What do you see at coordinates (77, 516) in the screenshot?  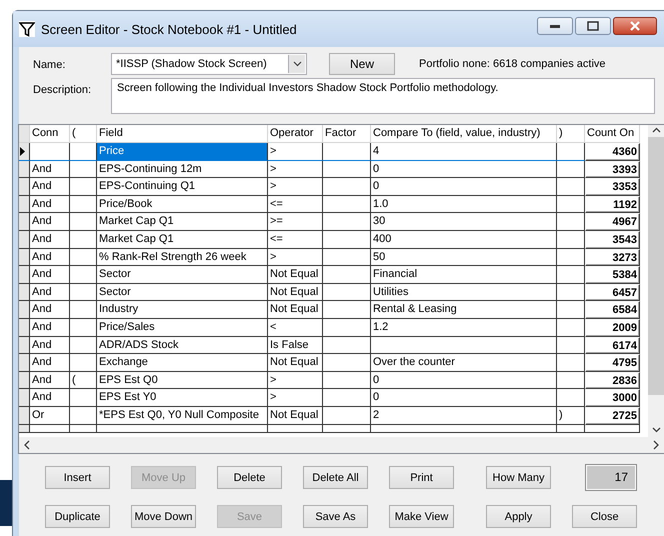 I see `action-button: Duplicate` at bounding box center [77, 516].